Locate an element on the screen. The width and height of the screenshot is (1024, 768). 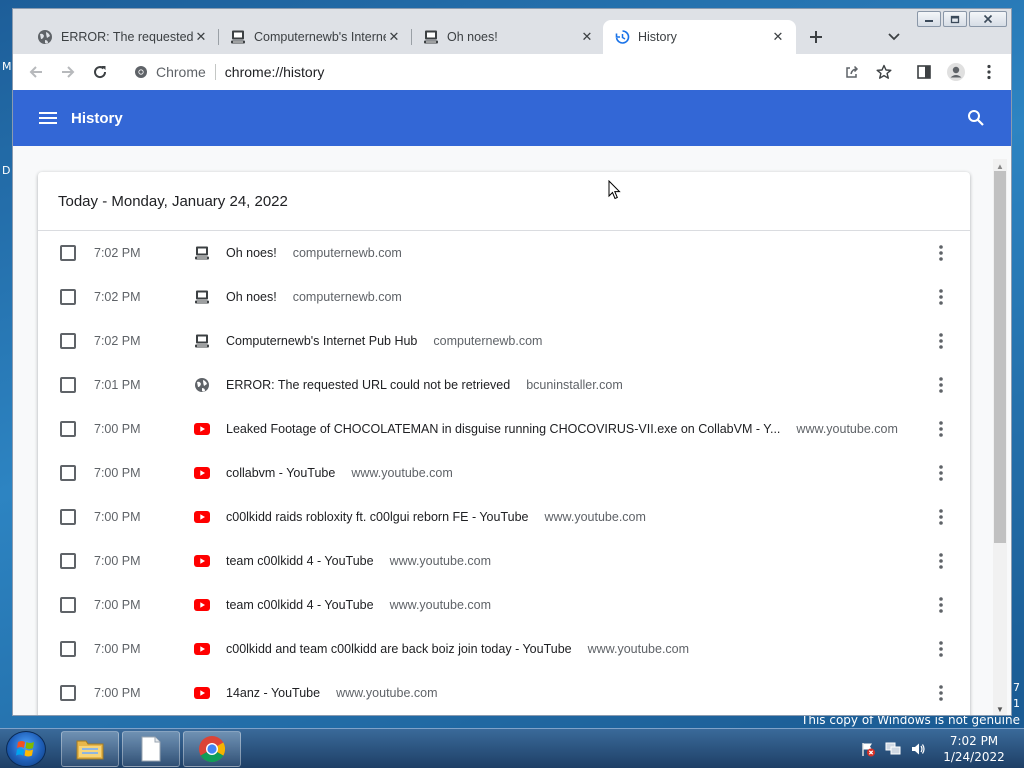
tab-error-page: ERROR: The requested U ✕ is located at coordinates (122, 37).